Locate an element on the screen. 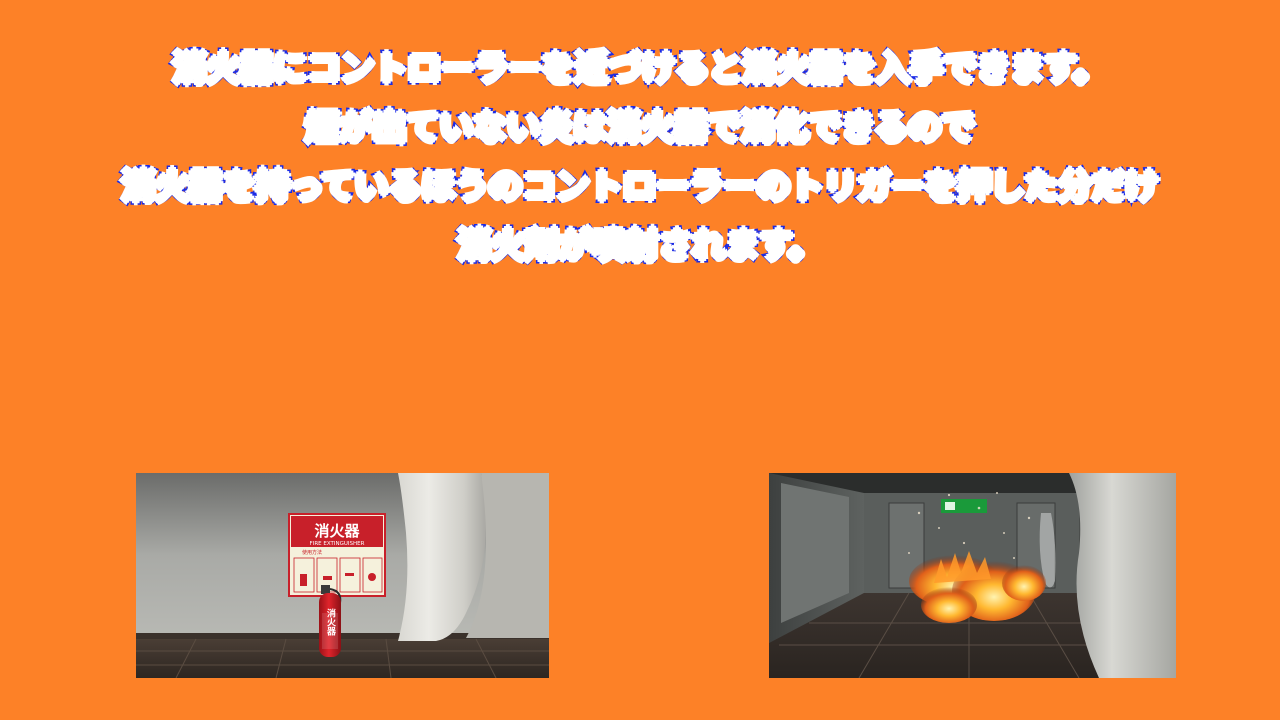 This screenshot has height=720, width=1280. extinguisher-label: 消火器 is located at coordinates (331, 621).